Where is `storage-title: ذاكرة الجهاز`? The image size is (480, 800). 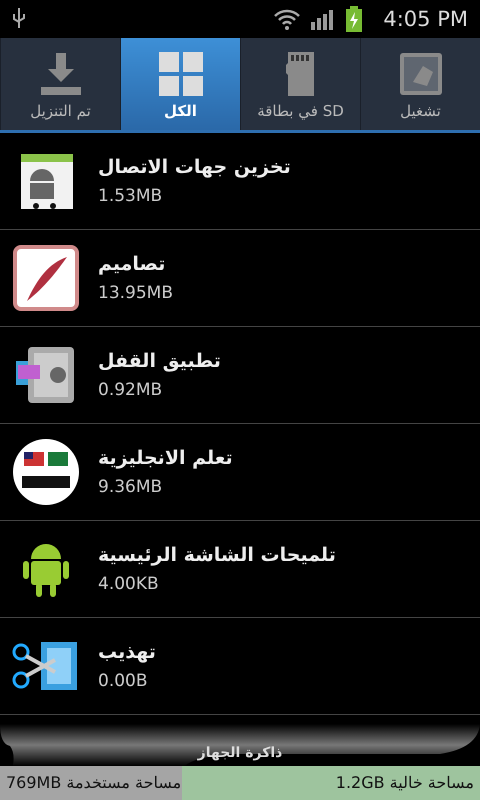
storage-title: ذاكرة الجهاز is located at coordinates (240, 753).